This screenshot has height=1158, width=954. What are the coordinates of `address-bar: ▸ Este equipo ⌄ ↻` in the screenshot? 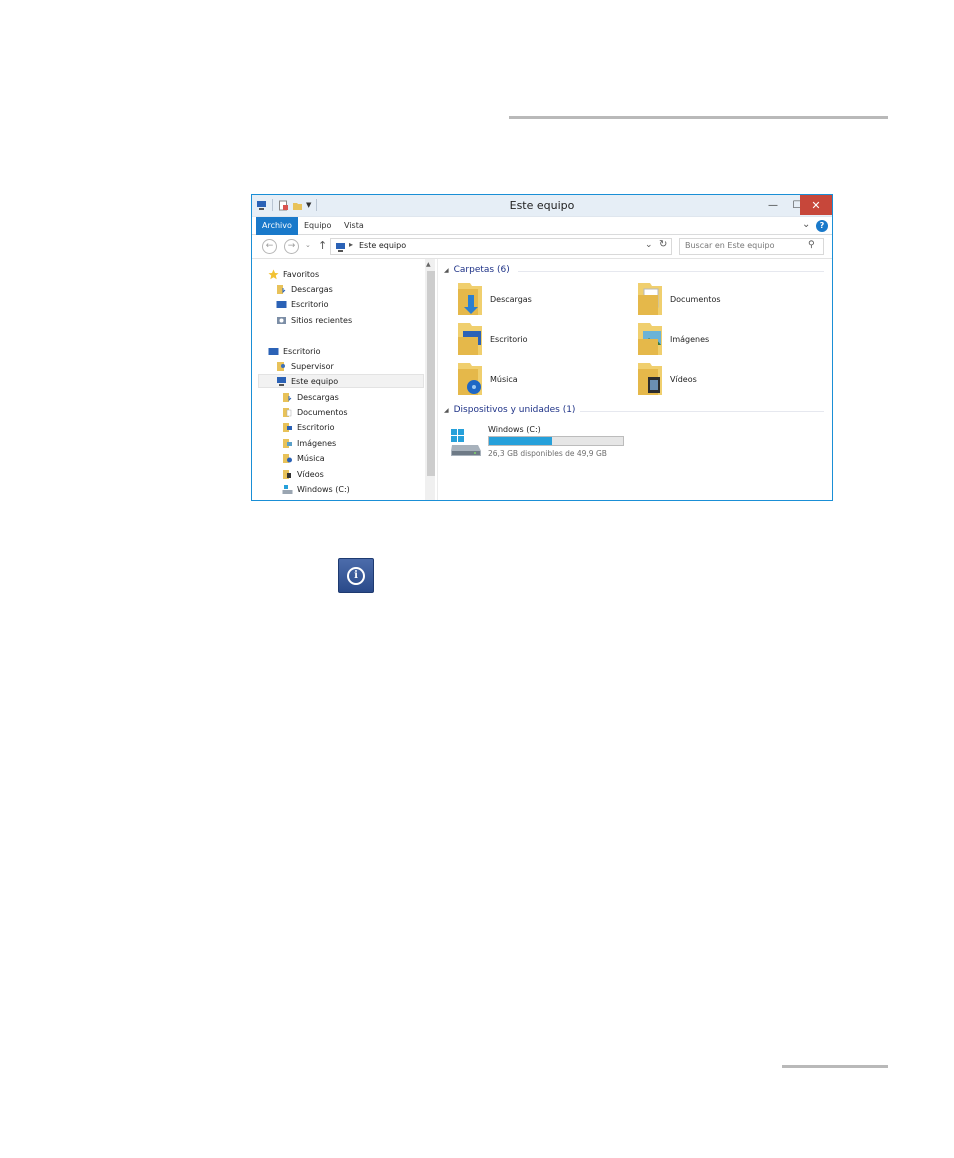 It's located at (501, 246).